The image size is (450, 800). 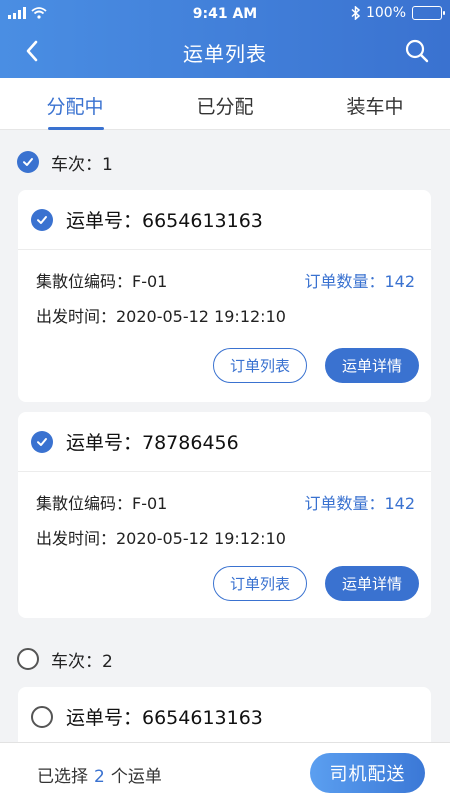 I want to click on tab-loading: 装车中, so click(x=375, y=105).